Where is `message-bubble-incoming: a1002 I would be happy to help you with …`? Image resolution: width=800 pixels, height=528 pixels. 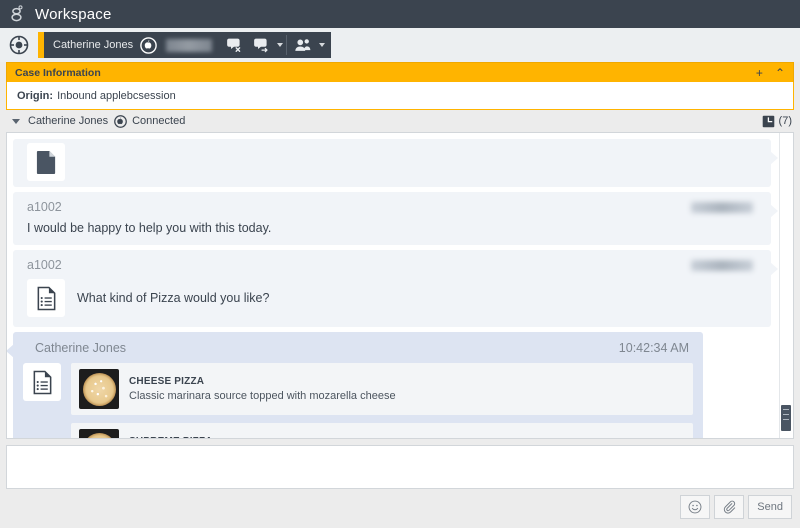
message-bubble-incoming: a1002 I would be happy to help you with … is located at coordinates (395, 218).